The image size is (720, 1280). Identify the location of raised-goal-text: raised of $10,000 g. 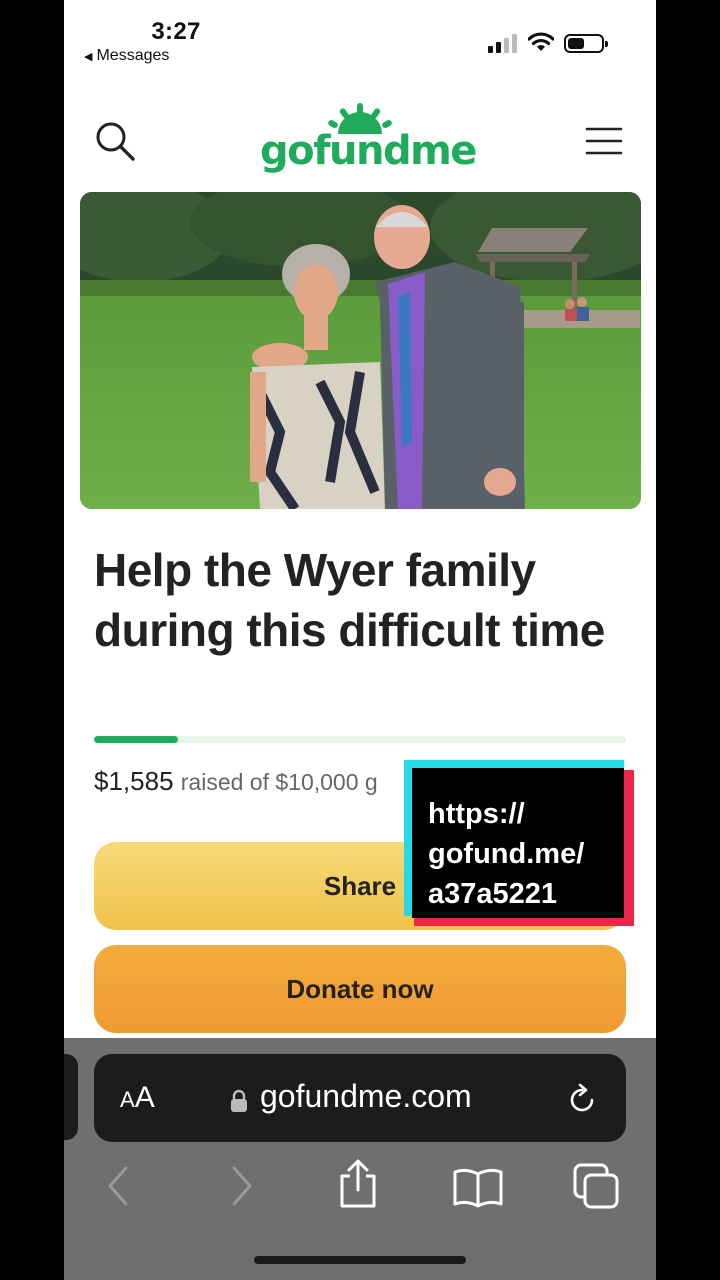
(279, 782).